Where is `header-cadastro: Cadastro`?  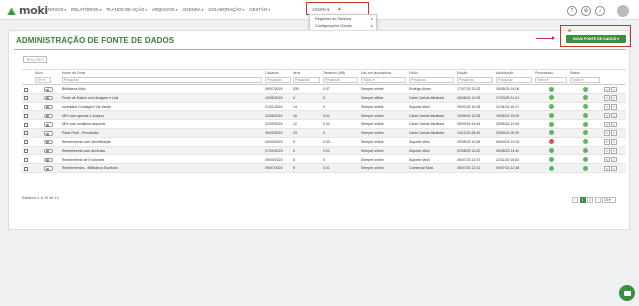
header-cadastro: Cadastro is located at coordinates (272, 73).